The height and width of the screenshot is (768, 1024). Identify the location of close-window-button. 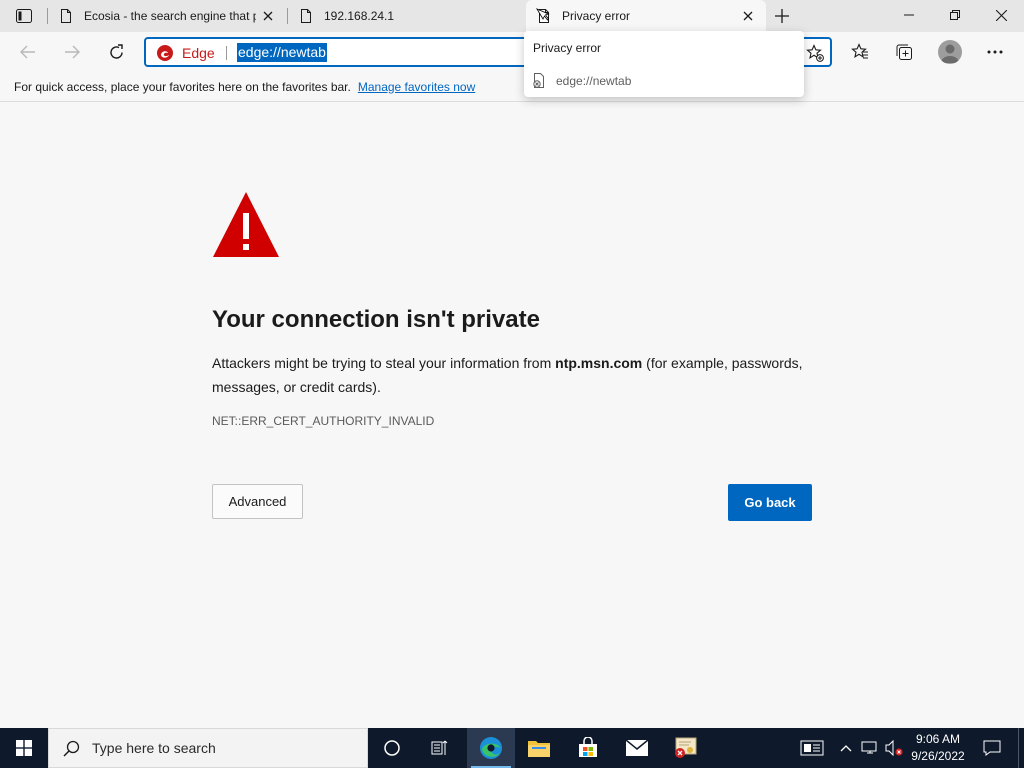
(1001, 15).